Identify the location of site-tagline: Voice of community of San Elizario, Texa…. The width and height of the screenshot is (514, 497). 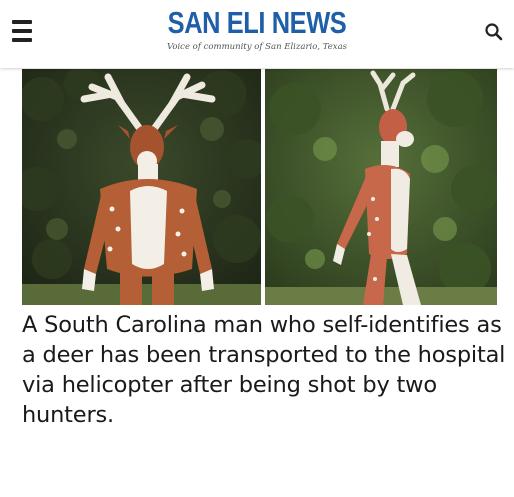
(257, 47).